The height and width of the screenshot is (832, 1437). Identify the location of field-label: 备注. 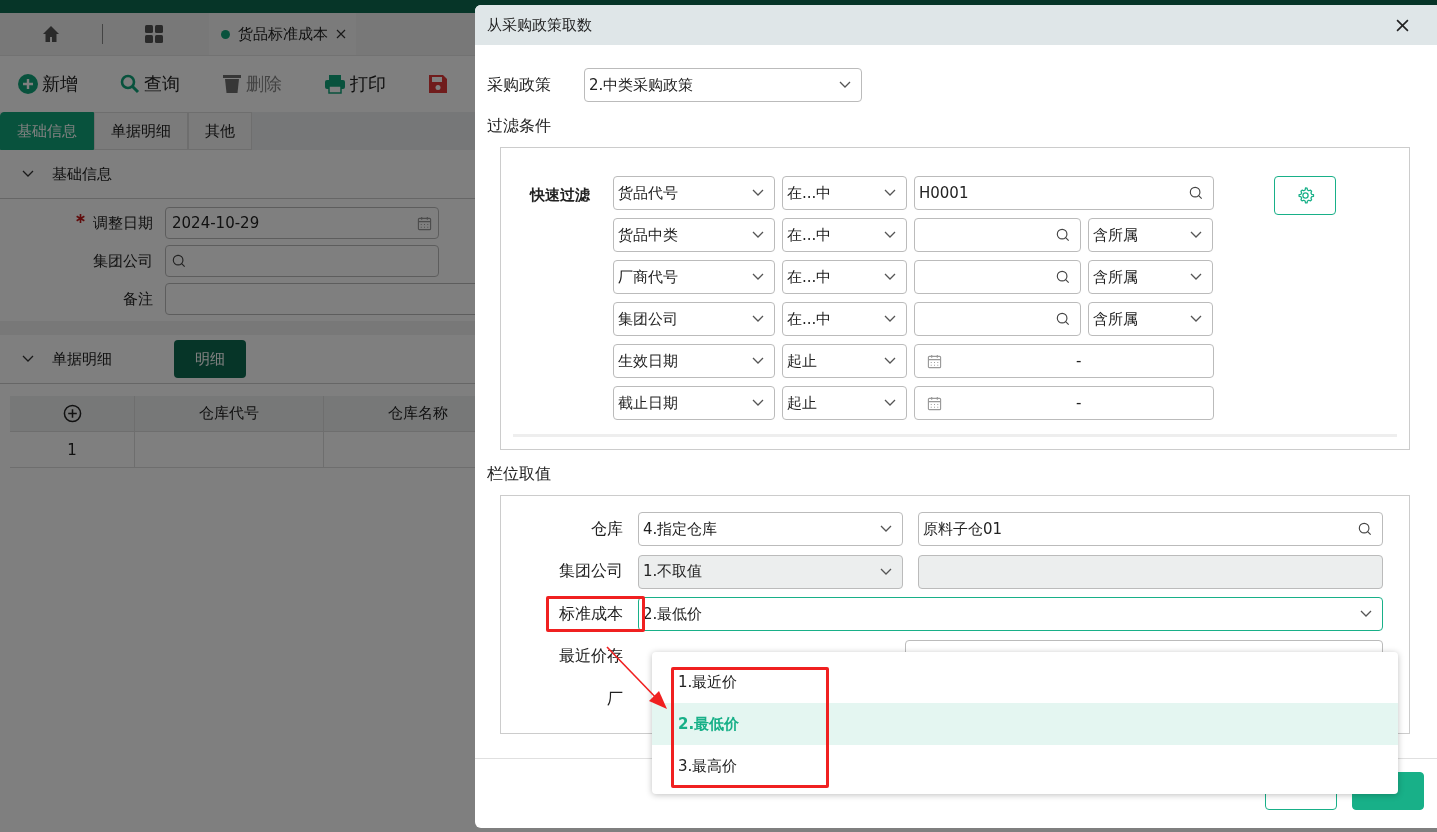
(138, 299).